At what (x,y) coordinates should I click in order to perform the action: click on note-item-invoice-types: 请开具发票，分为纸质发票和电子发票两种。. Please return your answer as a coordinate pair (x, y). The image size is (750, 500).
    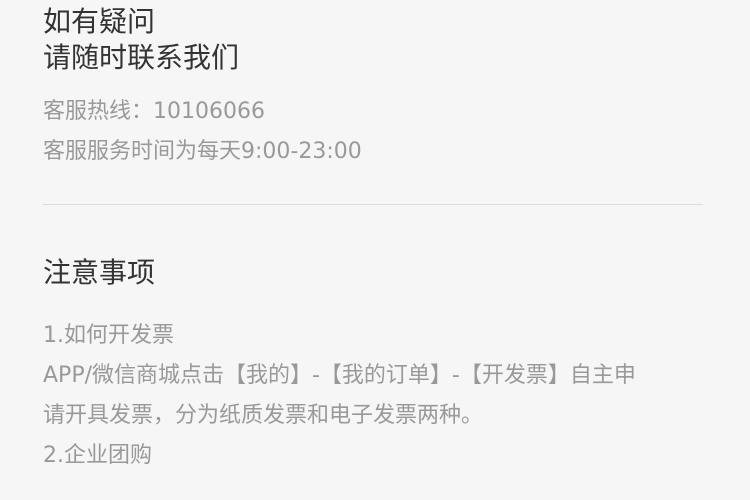
    Looking at the image, I should click on (263, 415).